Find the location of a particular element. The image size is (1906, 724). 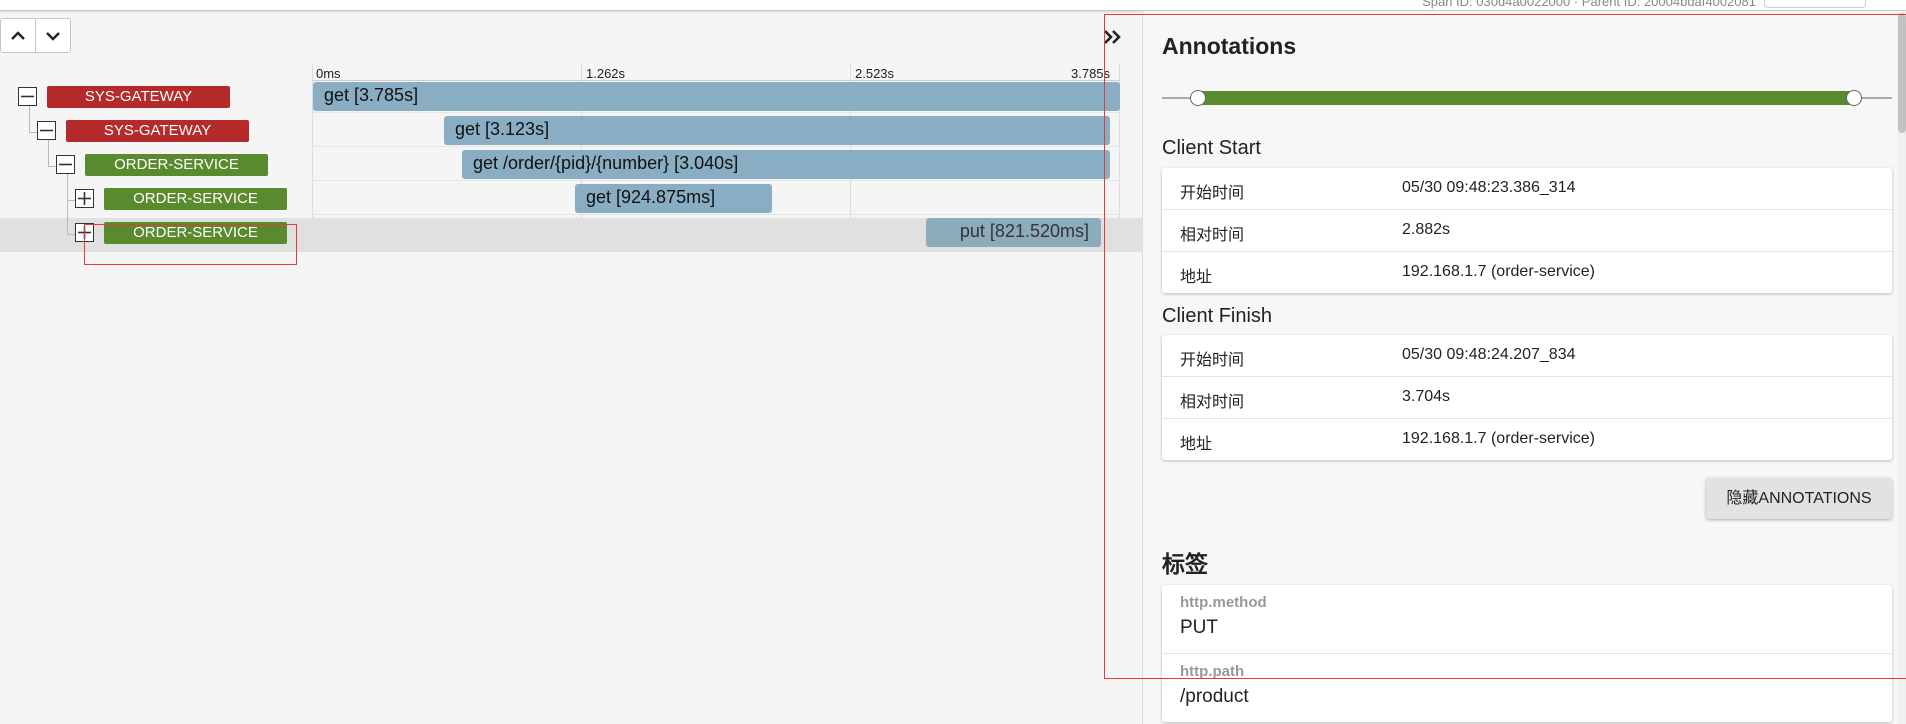

timeline-tick-label: 2.523s is located at coordinates (875, 73).